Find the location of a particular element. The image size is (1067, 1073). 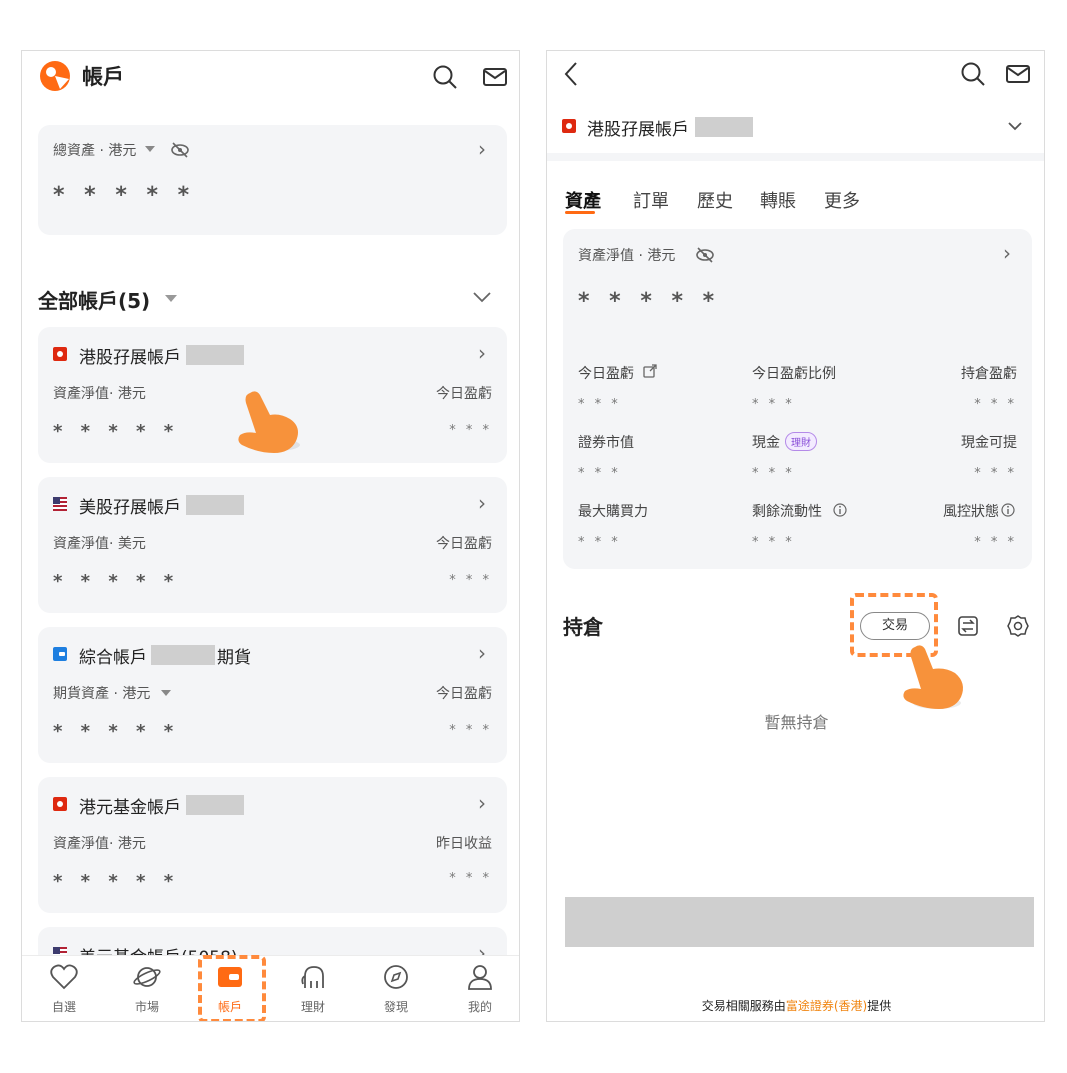

metric-label: 今日盈虧比例 is located at coordinates (794, 374).